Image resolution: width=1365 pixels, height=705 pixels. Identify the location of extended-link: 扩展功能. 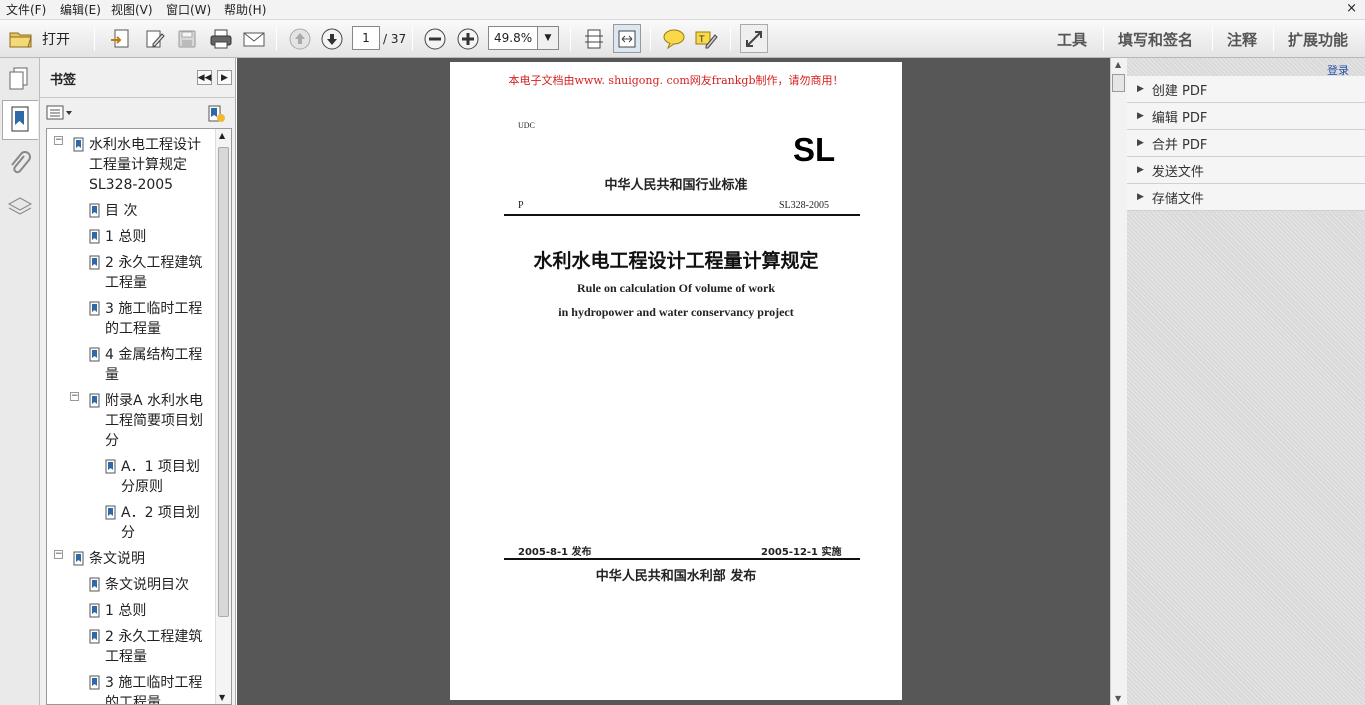
(1318, 39).